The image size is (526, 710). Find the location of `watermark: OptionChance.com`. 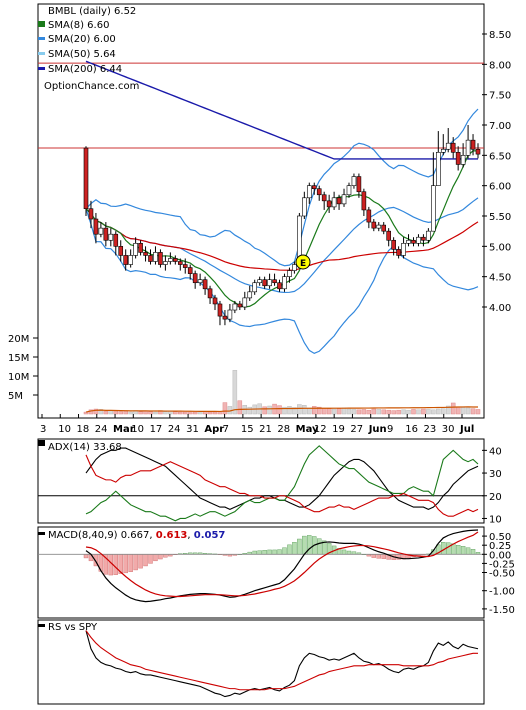

watermark: OptionChance.com is located at coordinates (91, 86).